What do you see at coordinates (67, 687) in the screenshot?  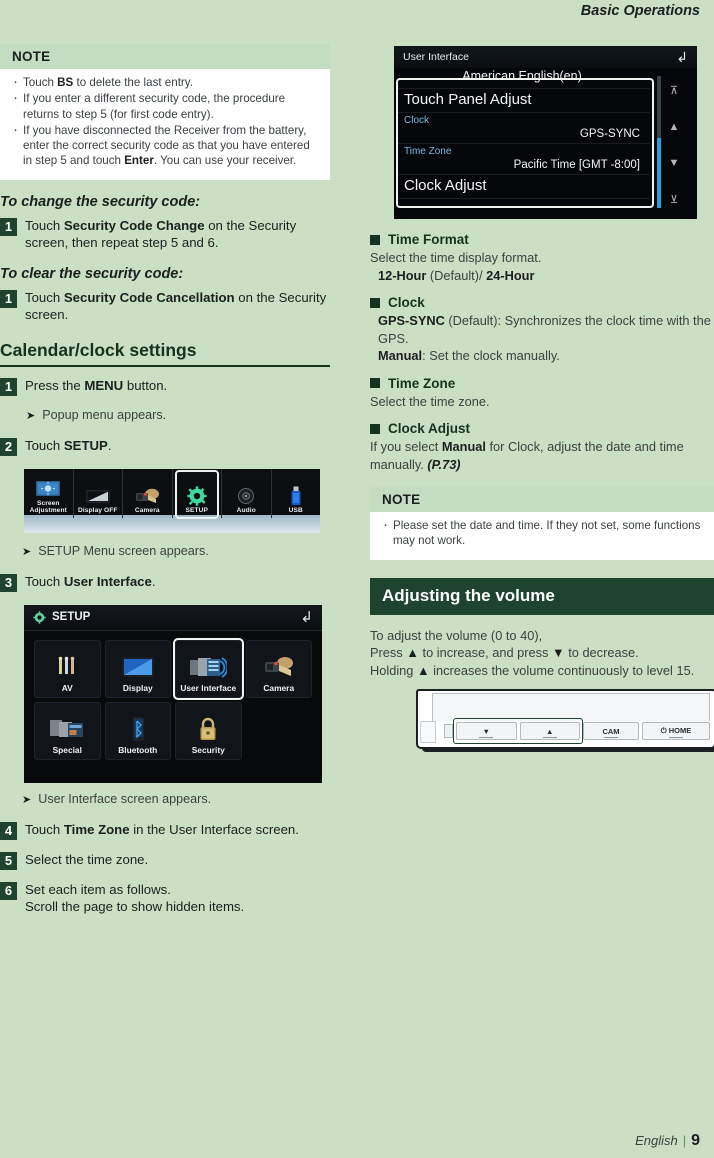 I see `setup-tile-label: AV` at bounding box center [67, 687].